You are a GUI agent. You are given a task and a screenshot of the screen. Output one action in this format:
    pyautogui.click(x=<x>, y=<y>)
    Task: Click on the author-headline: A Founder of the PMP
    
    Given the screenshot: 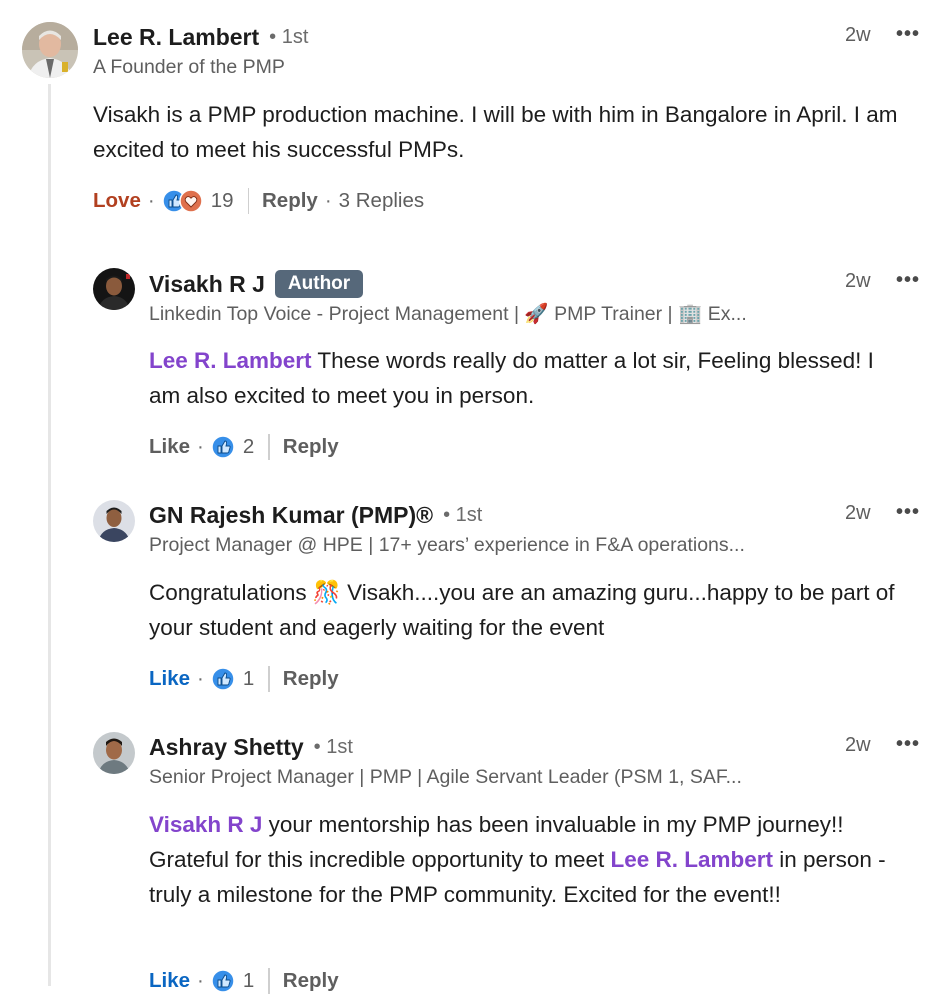 What is the action you would take?
    pyautogui.click(x=189, y=67)
    